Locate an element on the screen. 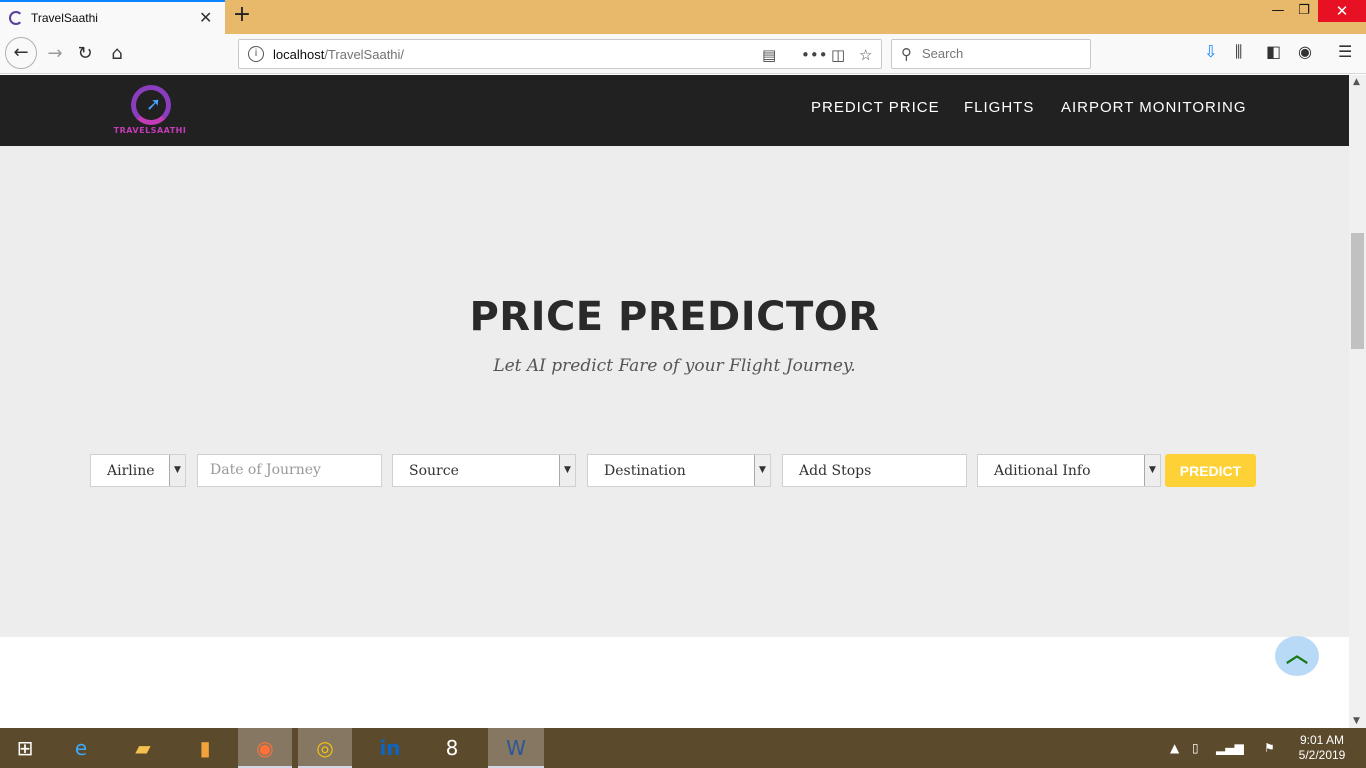  new-tab-button: + is located at coordinates (242, 16).